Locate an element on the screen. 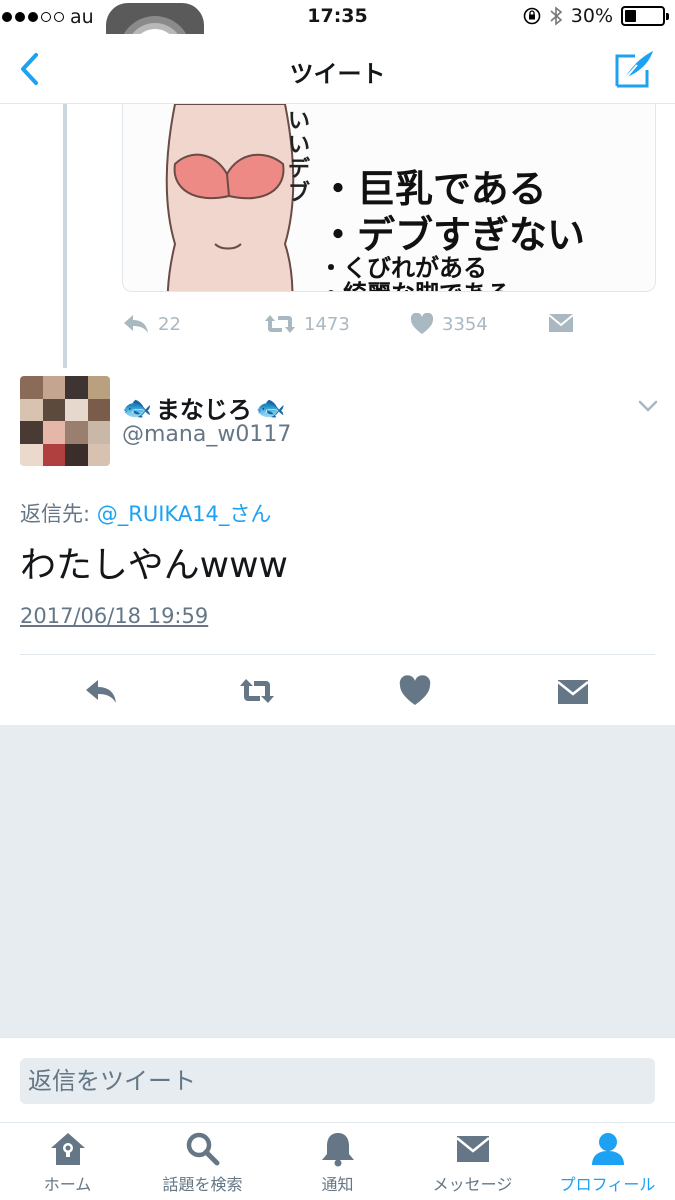 The width and height of the screenshot is (675, 1200). orientation-lock-icon is located at coordinates (532, 16).